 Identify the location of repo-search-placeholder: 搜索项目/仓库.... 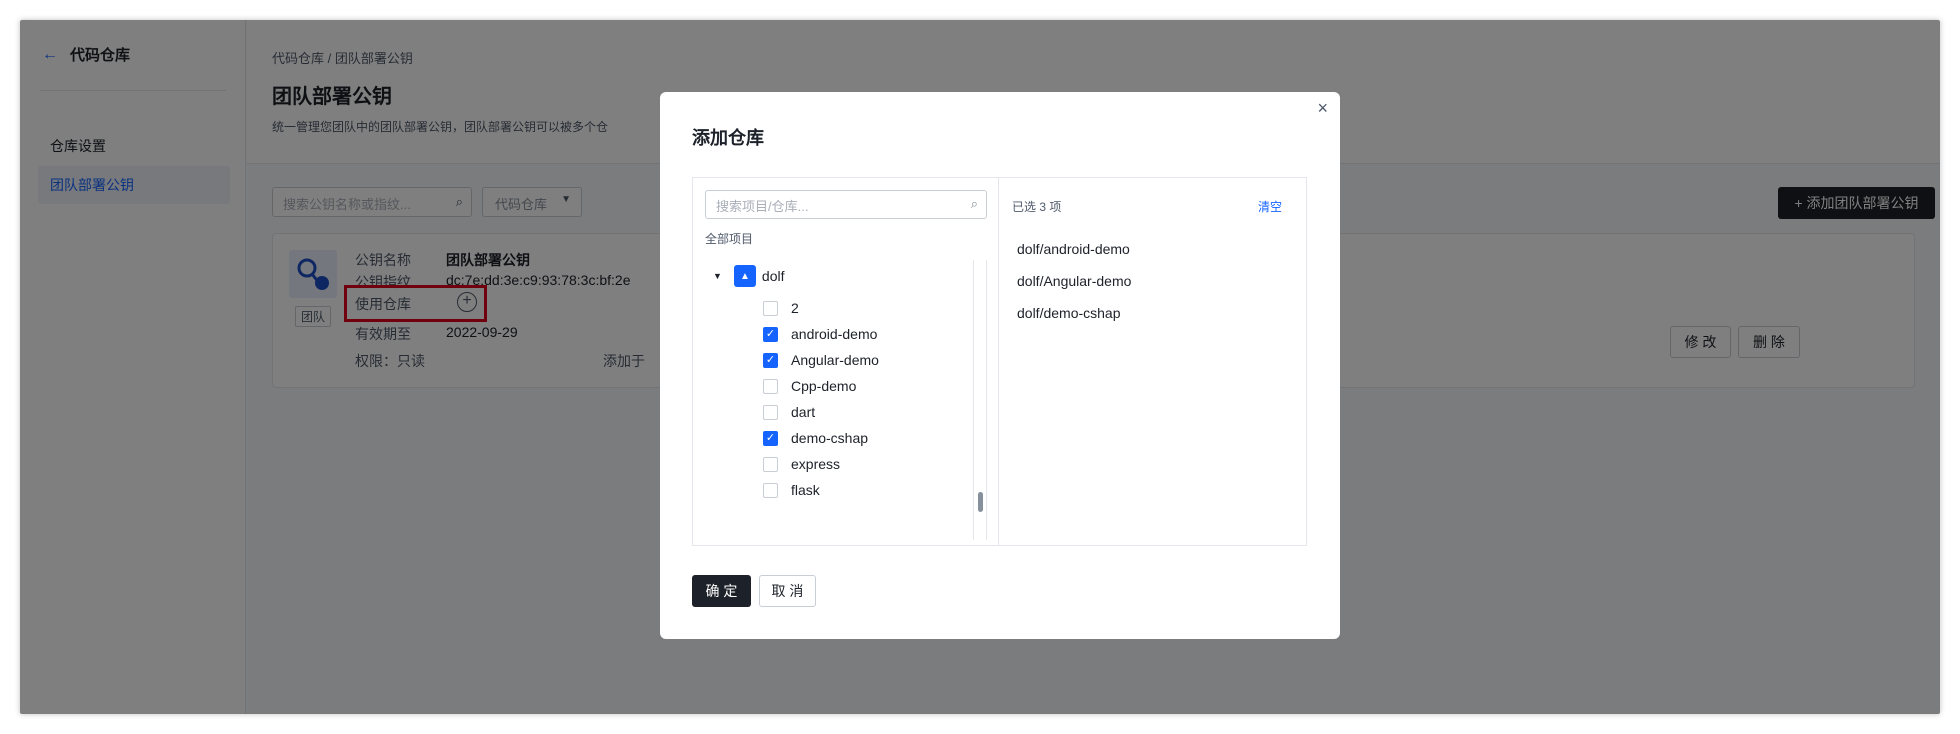
(762, 206).